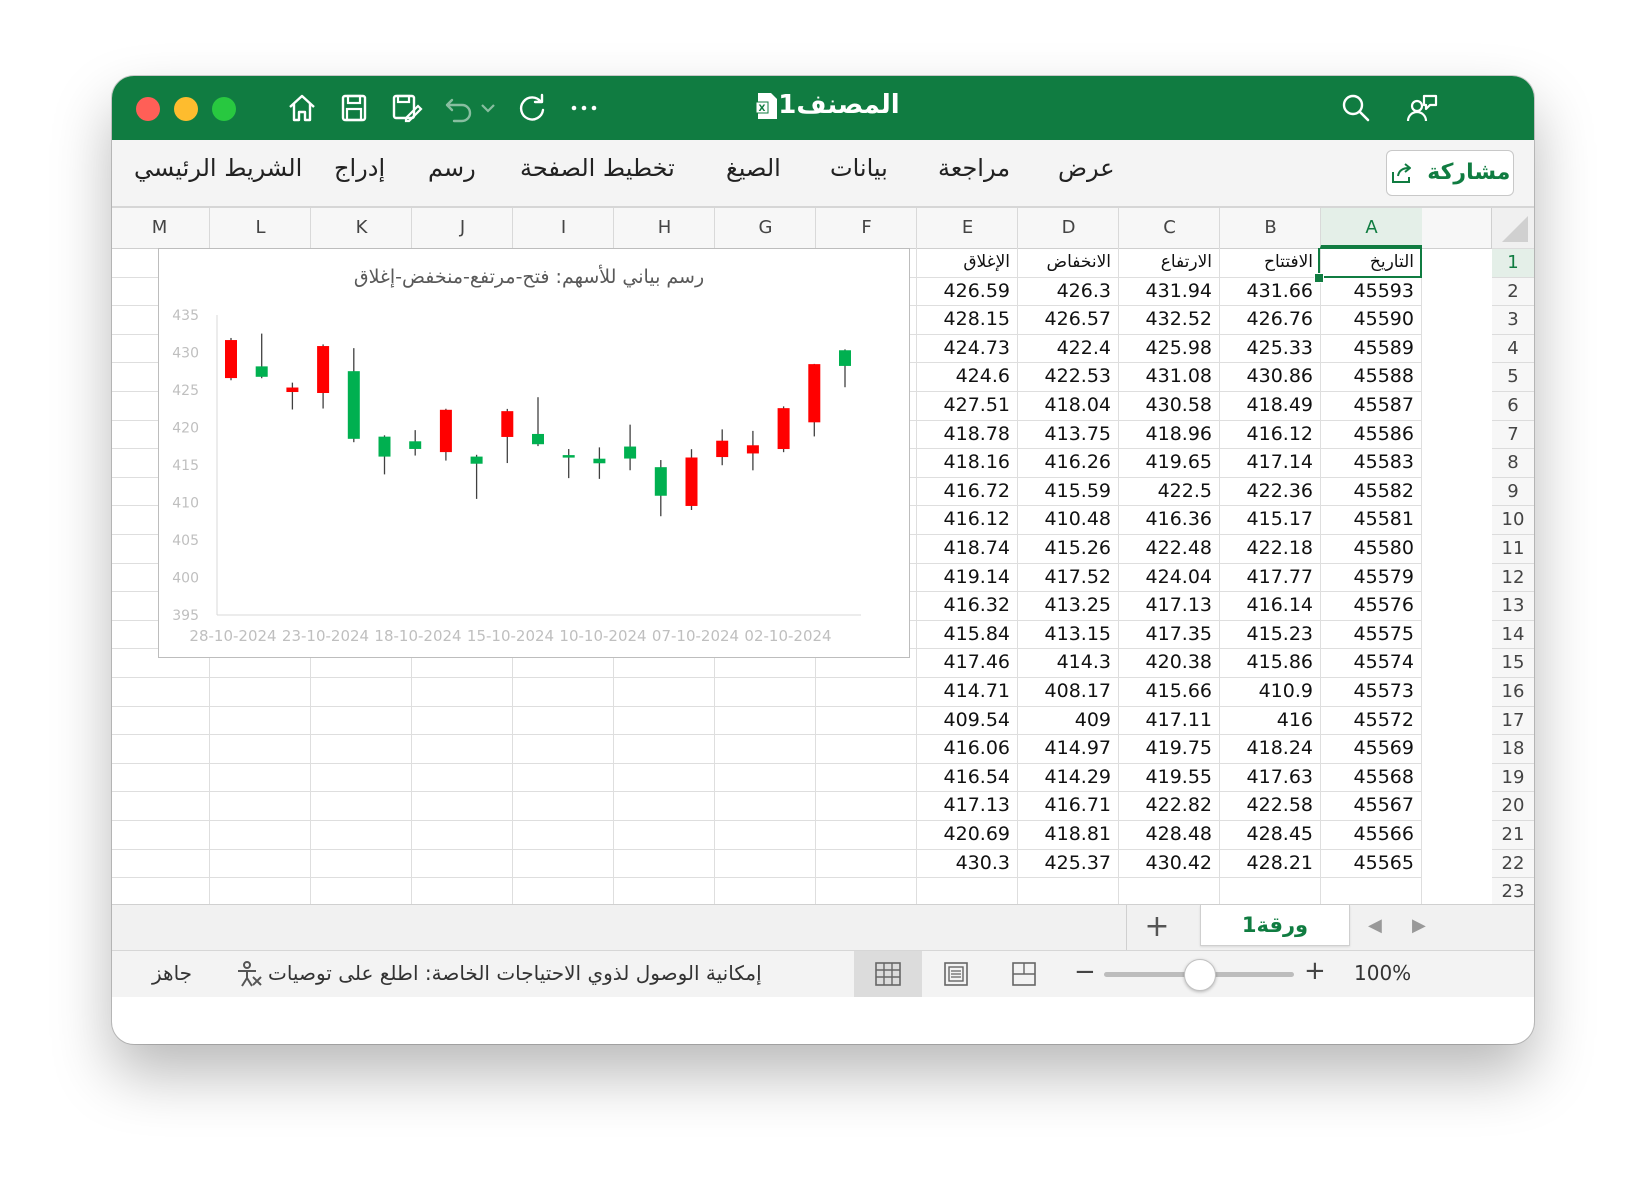  What do you see at coordinates (1269, 577) in the screenshot?
I see `cell: 417.77` at bounding box center [1269, 577].